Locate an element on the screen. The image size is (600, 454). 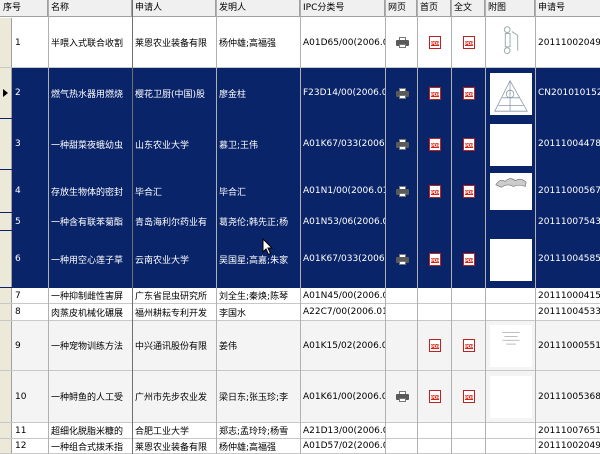
cell-applicant: 莱恩农业装备有限 is located at coordinates (174, 446).